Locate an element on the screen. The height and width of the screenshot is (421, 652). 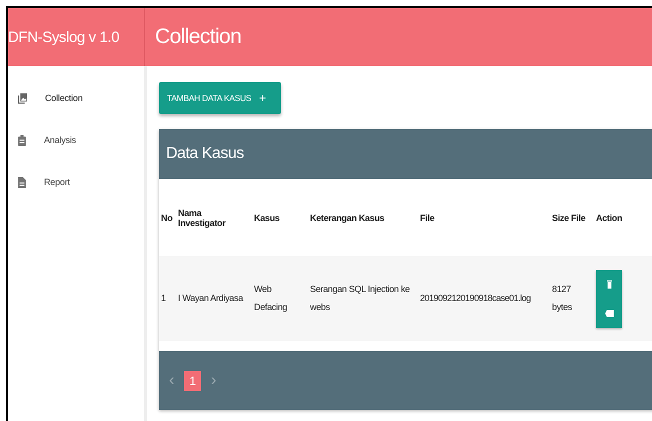
delete-button is located at coordinates (609, 284).